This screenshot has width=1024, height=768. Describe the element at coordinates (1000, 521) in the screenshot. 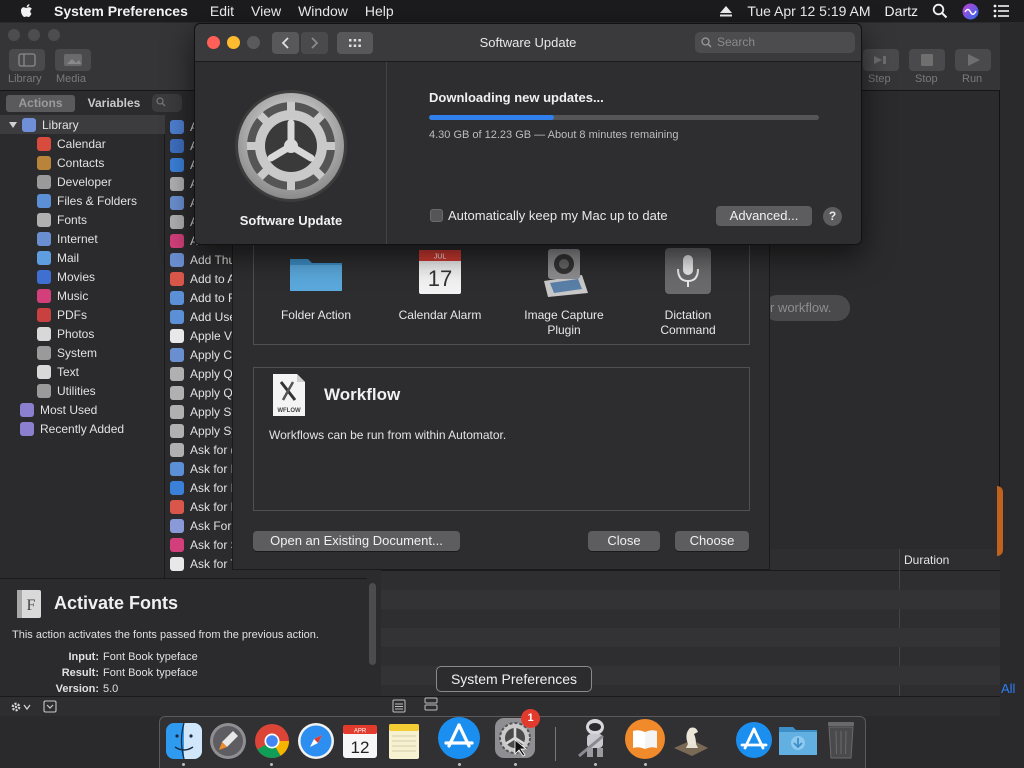

I see `workflow-graphic-edge` at that location.